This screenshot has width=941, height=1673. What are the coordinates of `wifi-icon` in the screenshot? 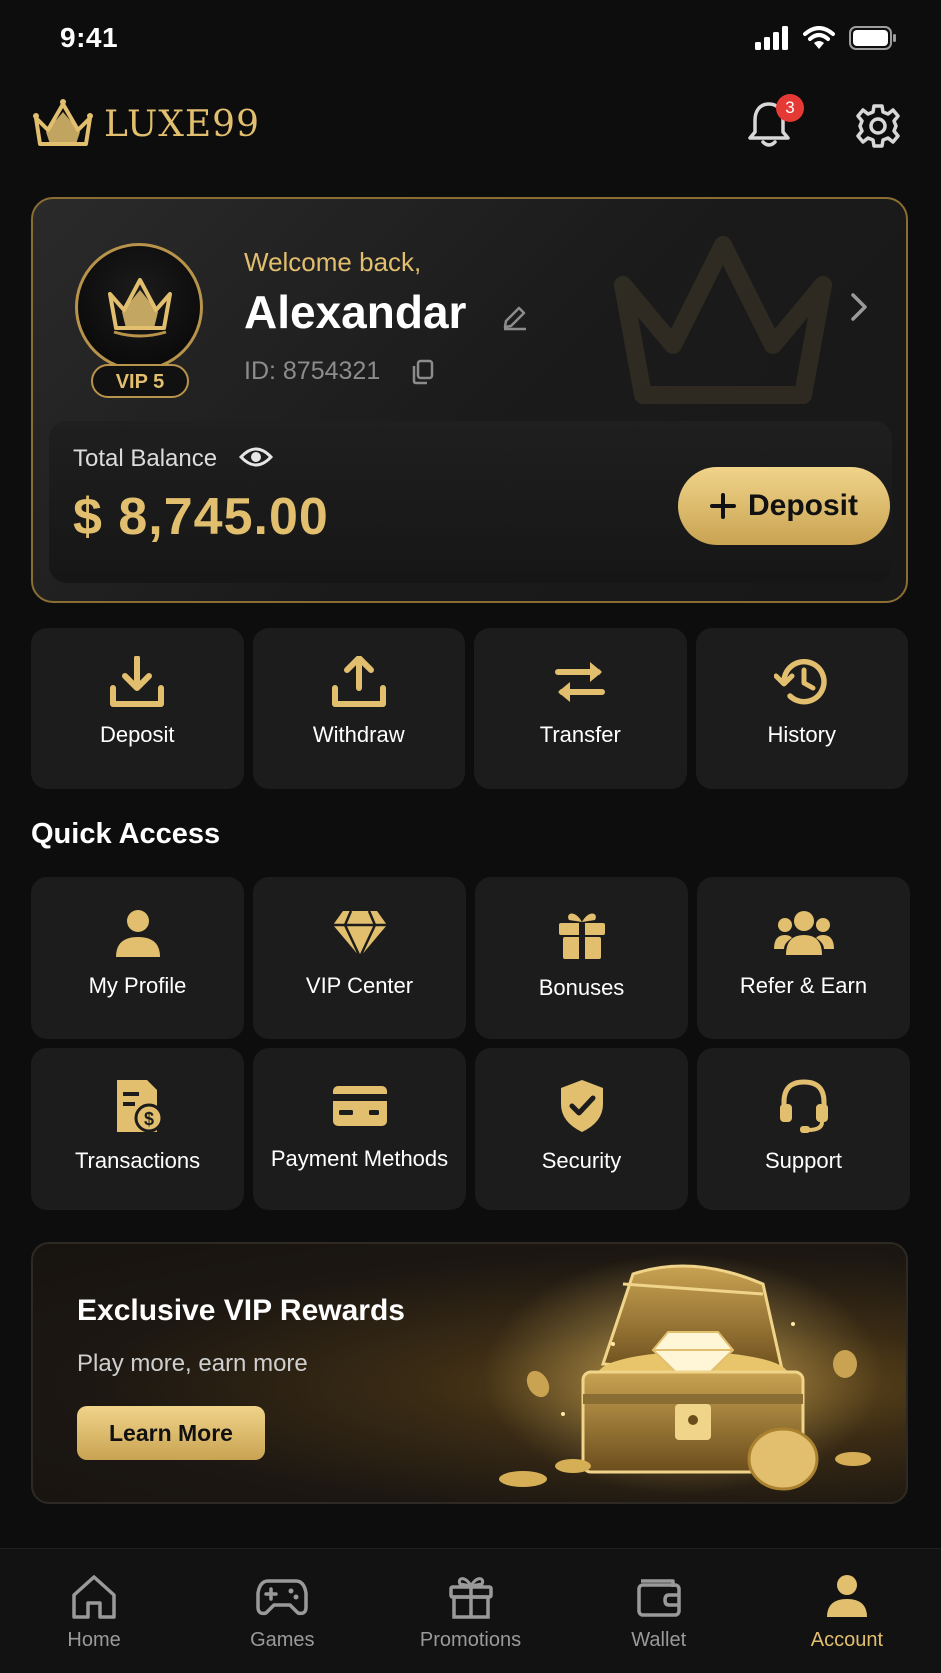 It's located at (819, 38).